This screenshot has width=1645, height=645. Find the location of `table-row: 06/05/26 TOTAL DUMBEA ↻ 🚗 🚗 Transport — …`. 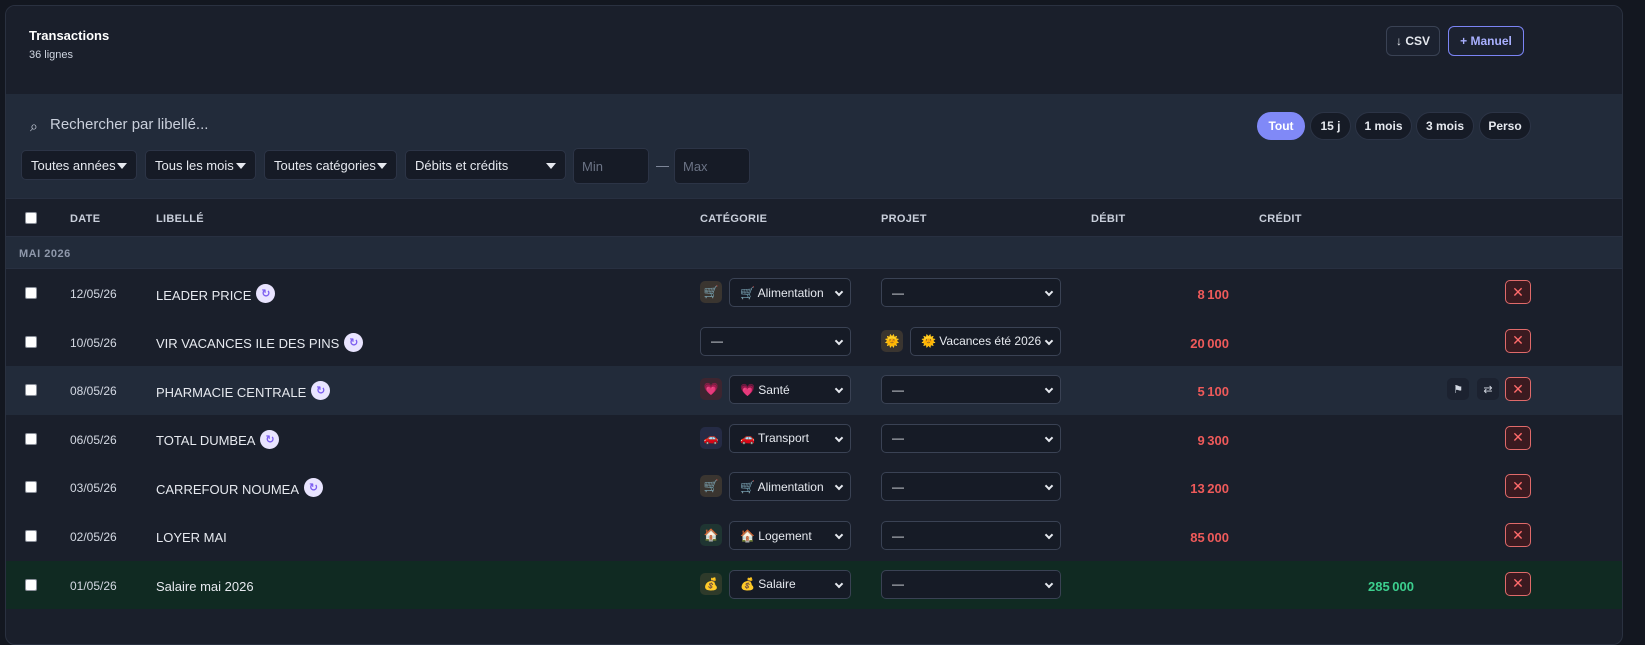

table-row: 06/05/26 TOTAL DUMBEA ↻ 🚗 🚗 Transport — … is located at coordinates (814, 439).